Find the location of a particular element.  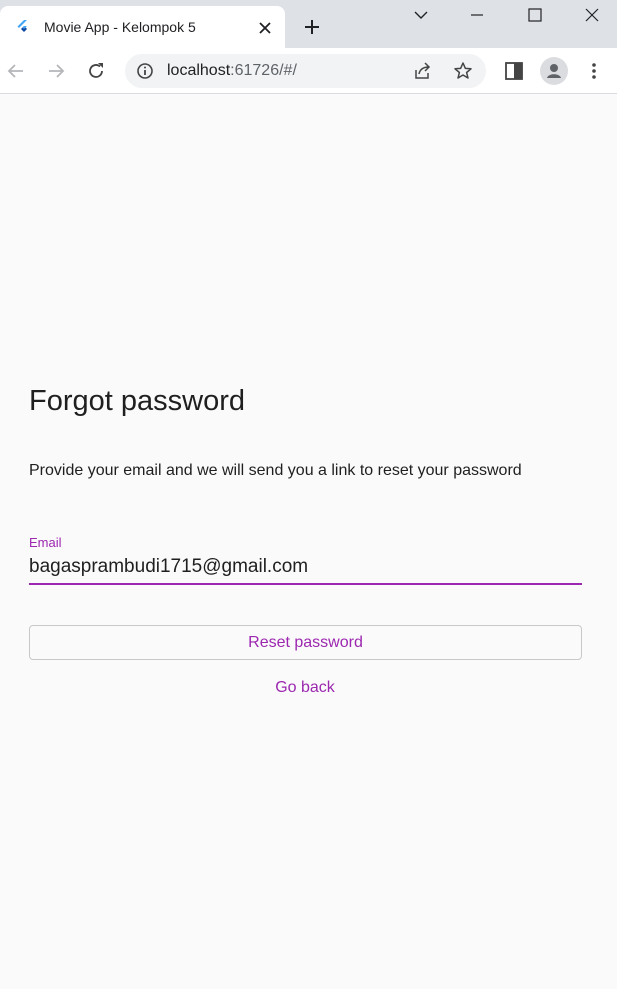

url-text: localhost:61726/#/ is located at coordinates (232, 71).